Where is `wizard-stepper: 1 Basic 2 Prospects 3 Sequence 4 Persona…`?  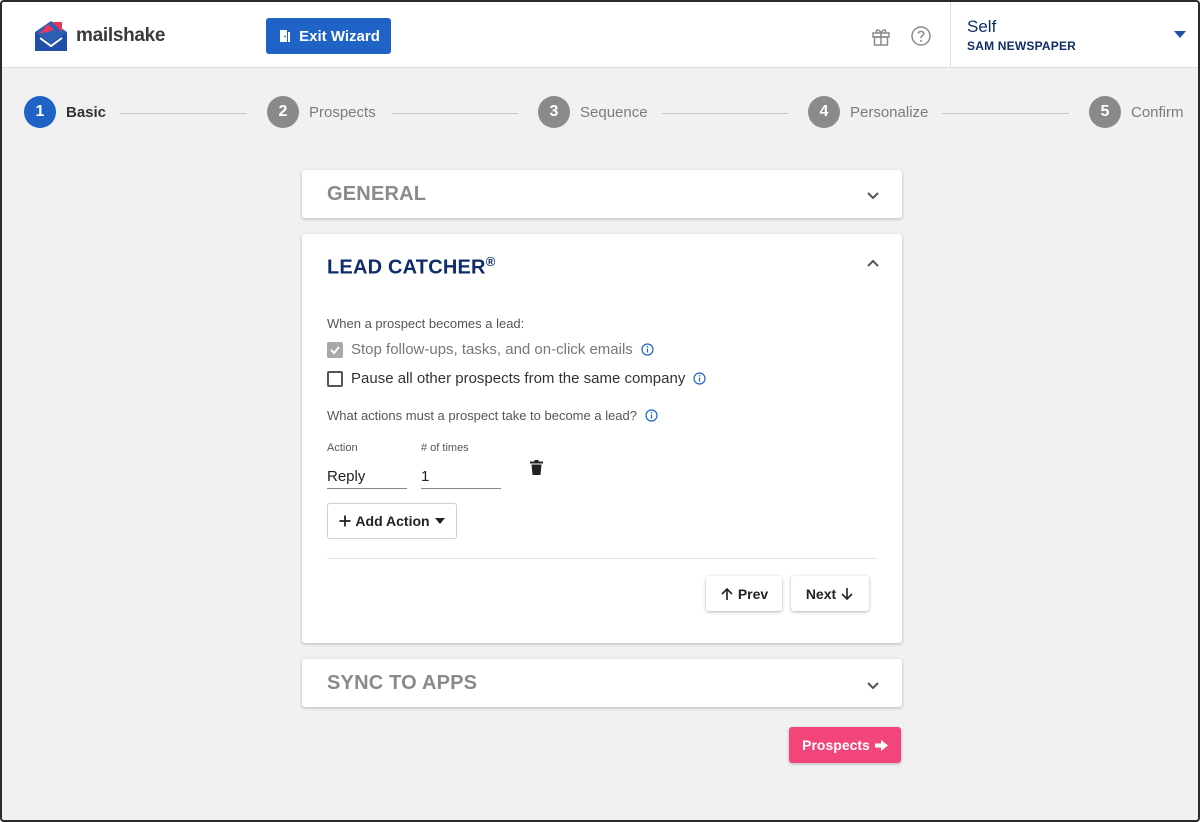
wizard-stepper: 1 Basic 2 Prospects 3 Sequence 4 Persona… is located at coordinates (600, 114).